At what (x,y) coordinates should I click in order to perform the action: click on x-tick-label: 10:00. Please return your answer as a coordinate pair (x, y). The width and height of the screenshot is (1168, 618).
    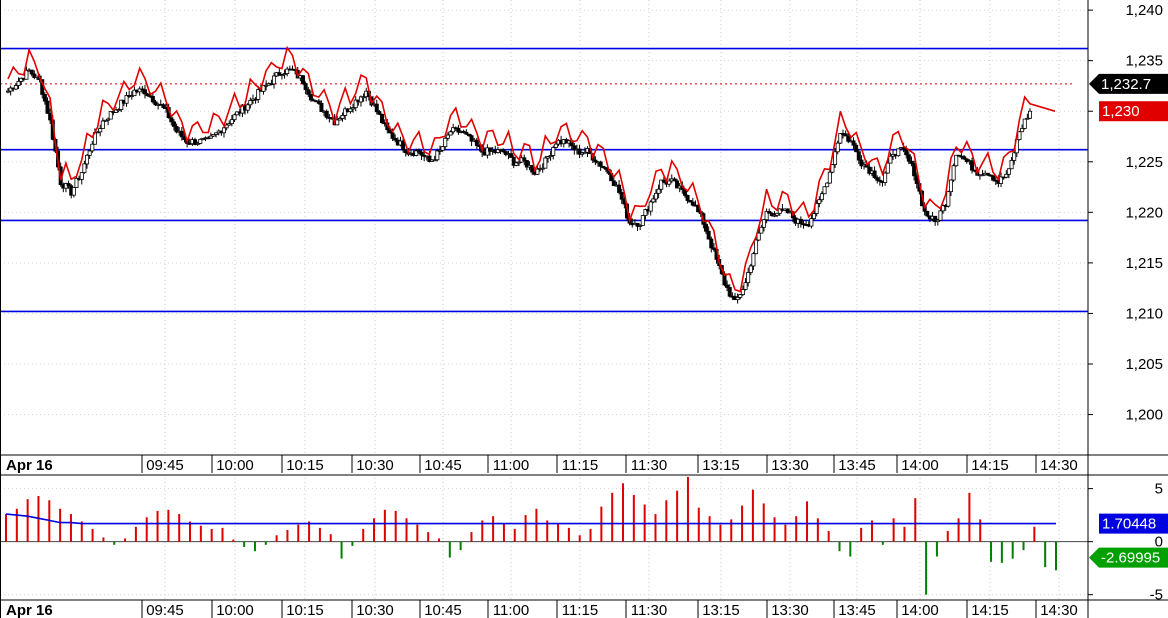
    Looking at the image, I should click on (235, 465).